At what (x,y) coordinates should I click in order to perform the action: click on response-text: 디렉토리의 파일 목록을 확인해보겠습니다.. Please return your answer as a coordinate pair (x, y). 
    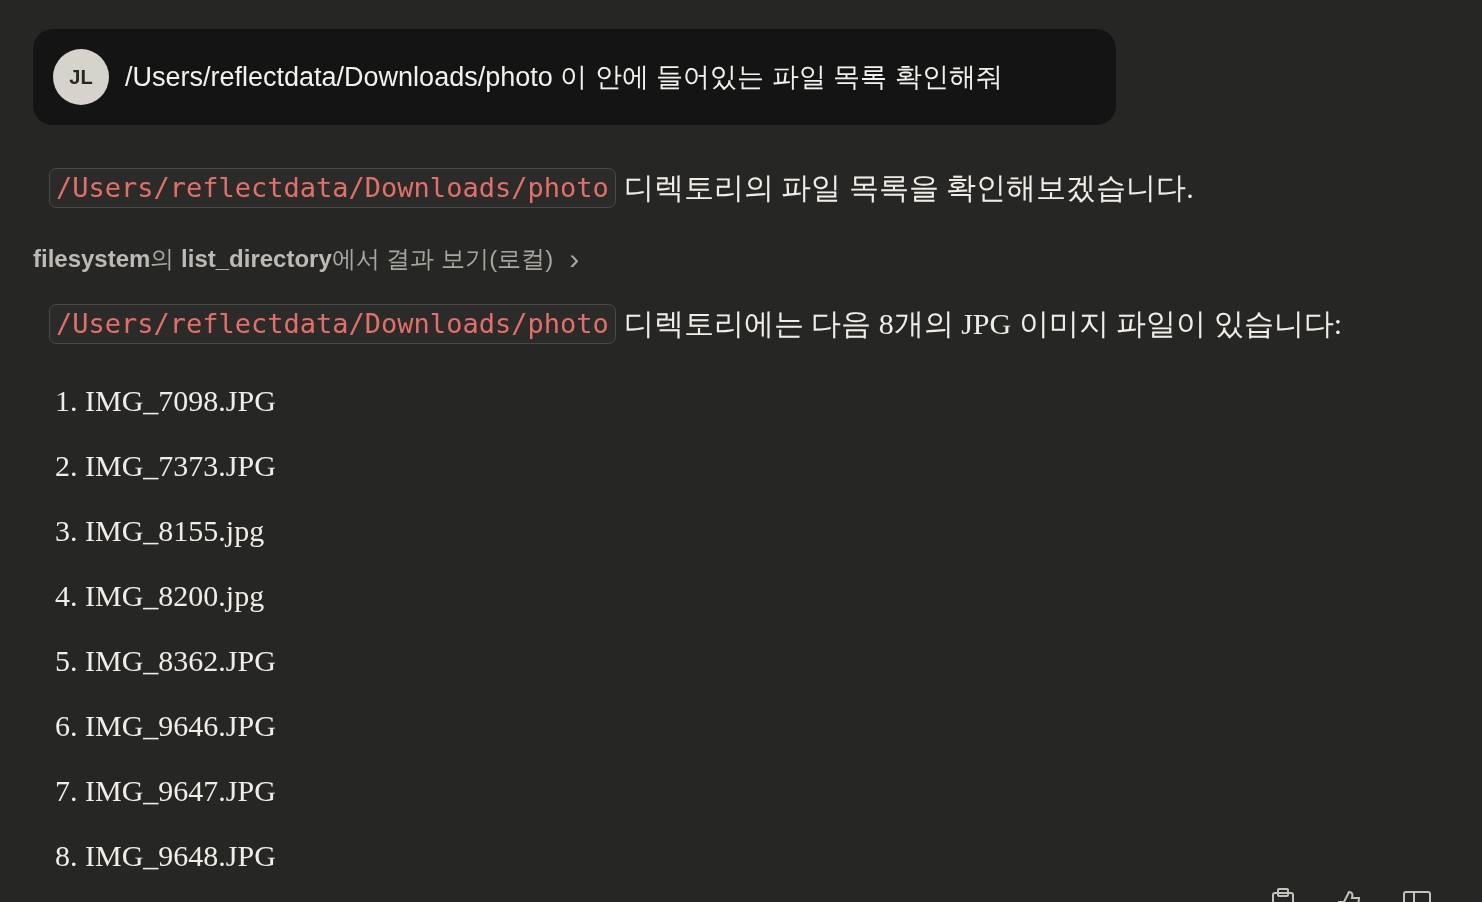
    Looking at the image, I should click on (908, 188).